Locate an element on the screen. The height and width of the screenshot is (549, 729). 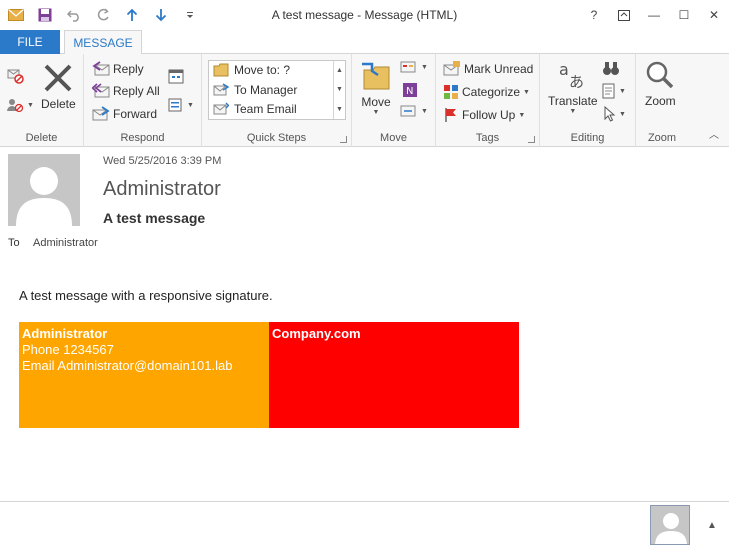
quick-step-to-manager: To Manager is located at coordinates (255, 90).